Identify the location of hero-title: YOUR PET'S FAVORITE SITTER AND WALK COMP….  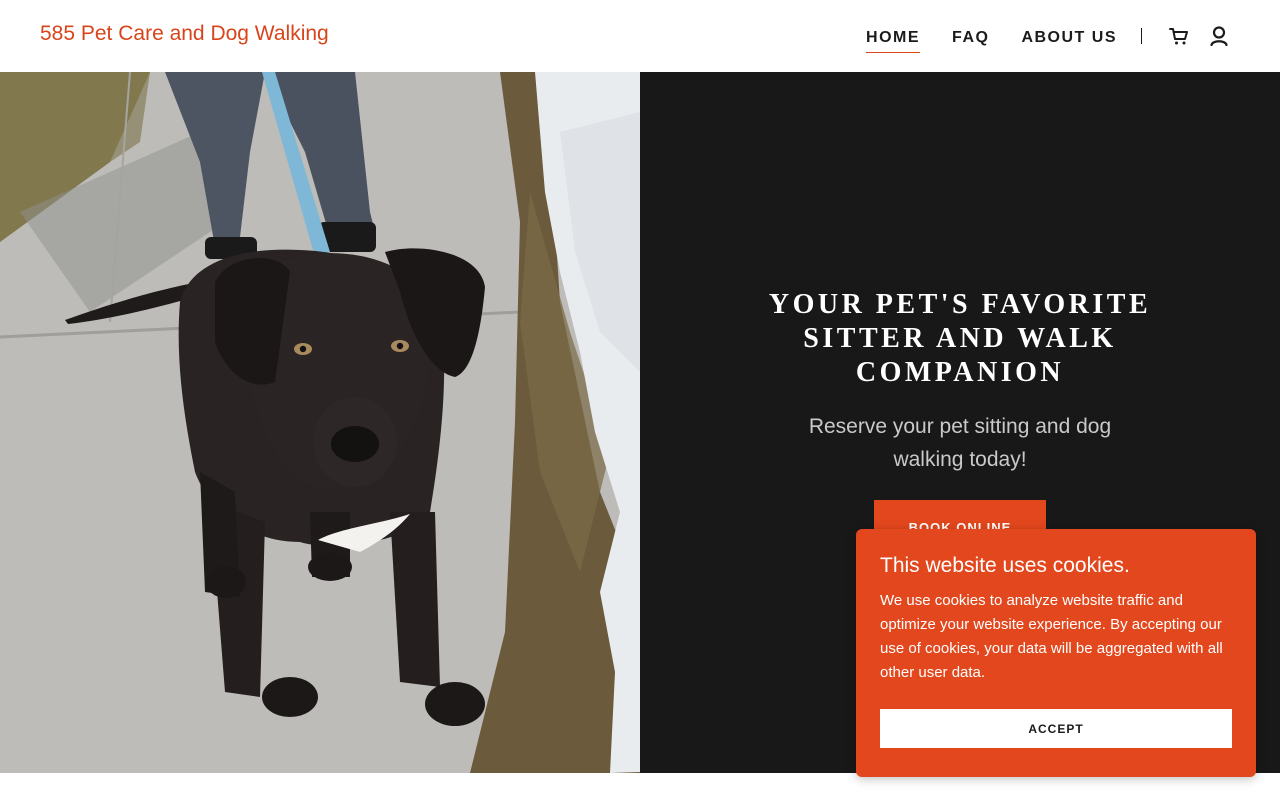
(960, 338).